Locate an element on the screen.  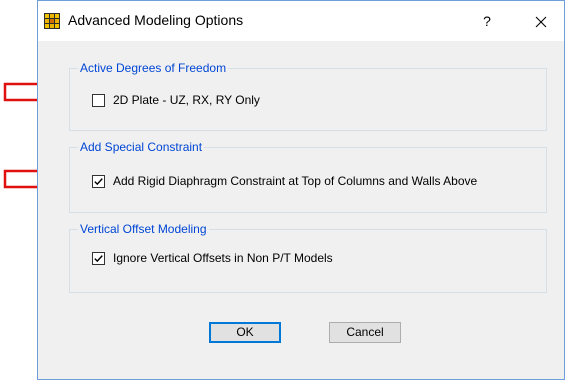
checkbox-2d-plate: 2D Plate - UZ, RX, RY Only is located at coordinates (176, 100).